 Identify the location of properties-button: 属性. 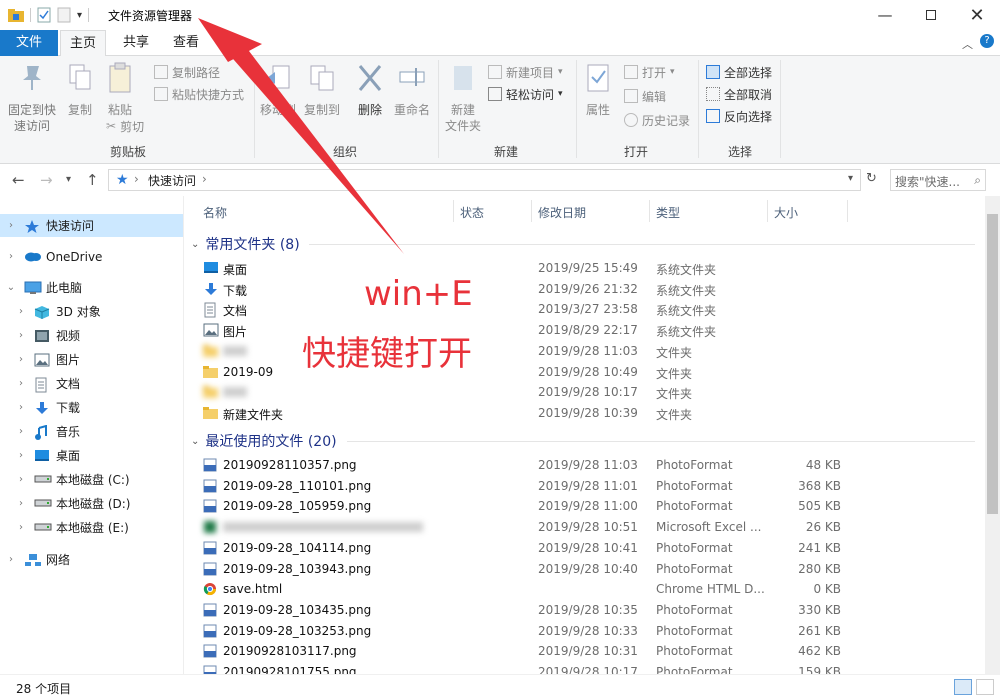
(598, 90).